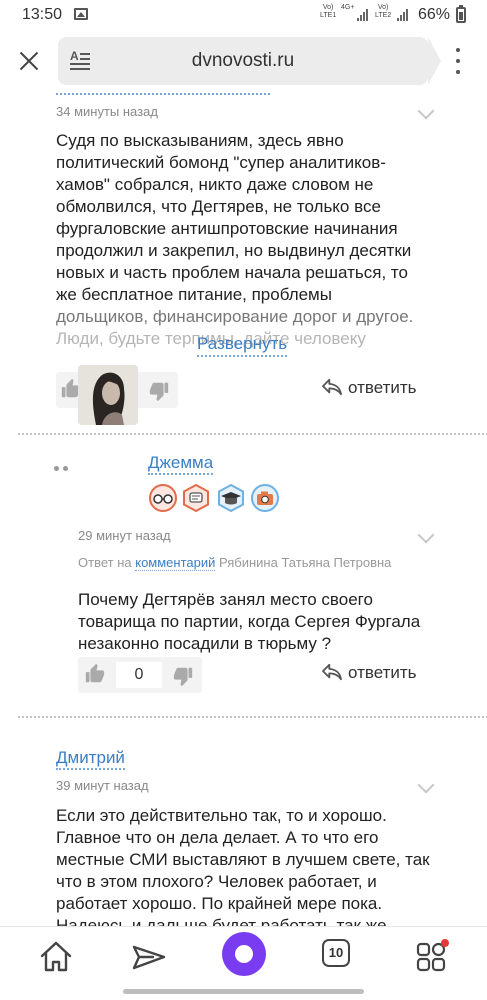  What do you see at coordinates (243, 15) in the screenshot?
I see `status-bar: 13:50 Vo) LTE1 4G+ Vo) LTE2 66%` at bounding box center [243, 15].